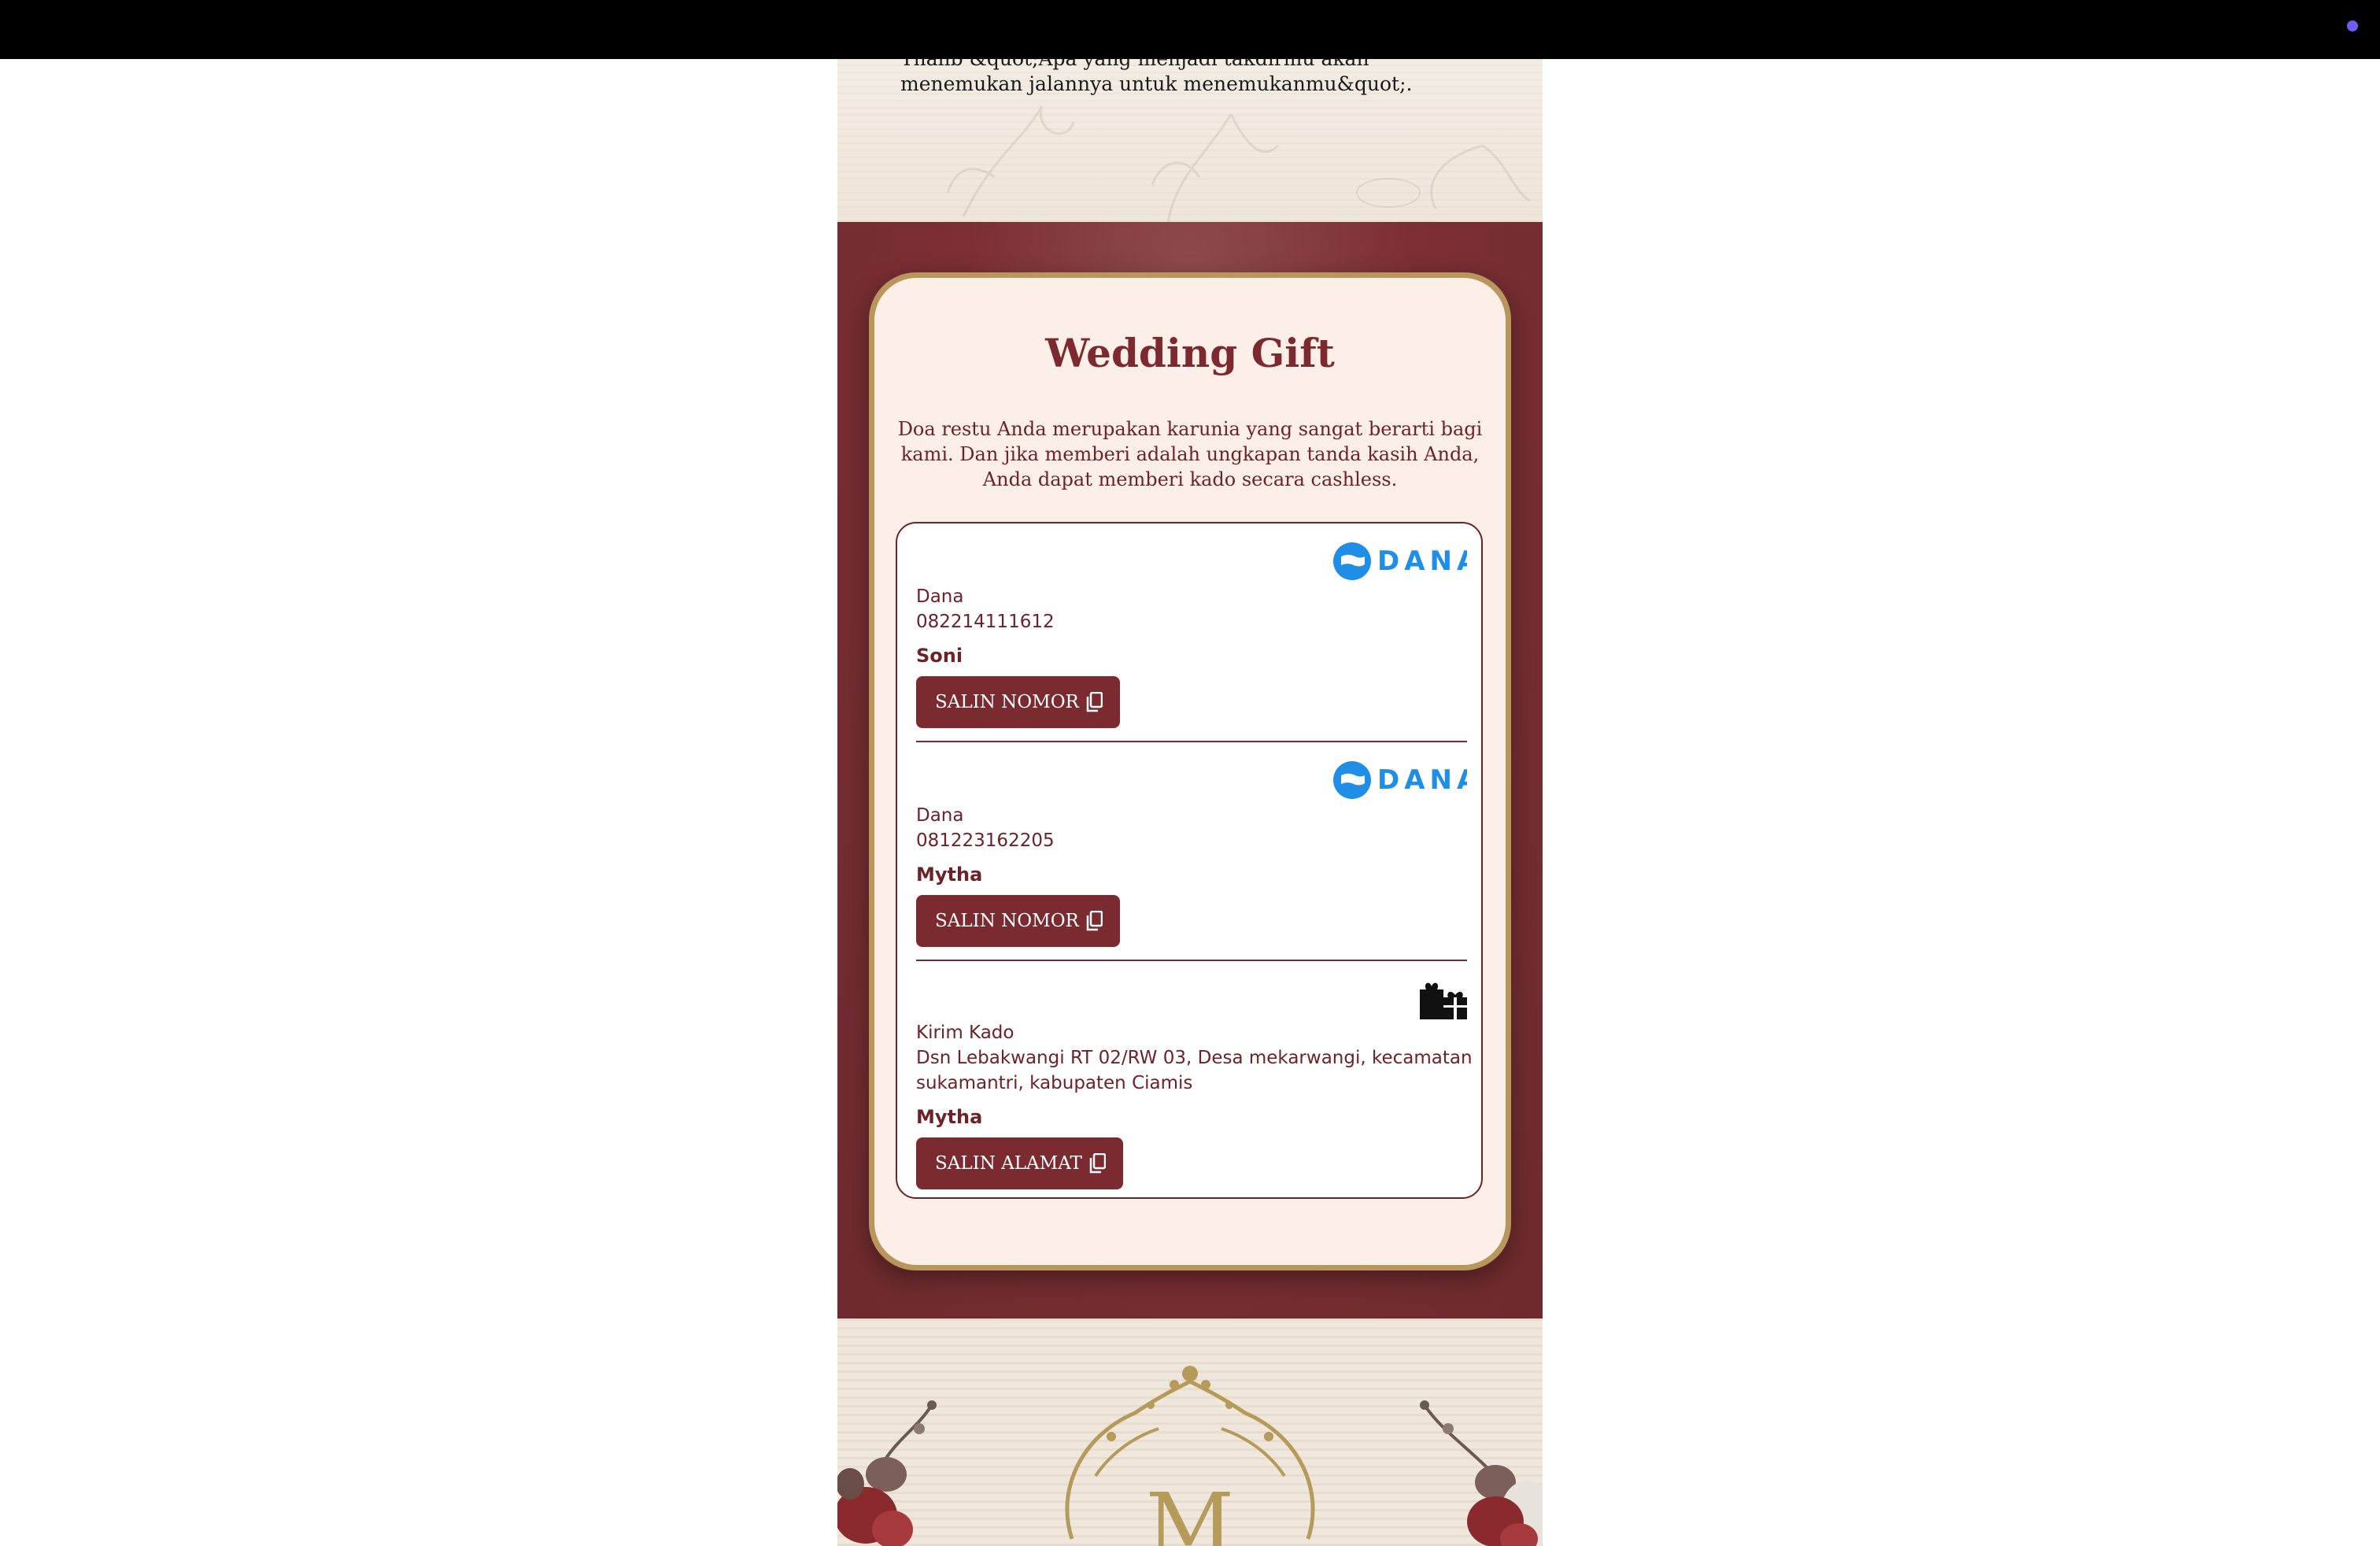  Describe the element at coordinates (1191, 635) in the screenshot. I see `gift-account-dana-soni: DANA Dana 082214111612 Soni SALIN NOMOR` at that location.